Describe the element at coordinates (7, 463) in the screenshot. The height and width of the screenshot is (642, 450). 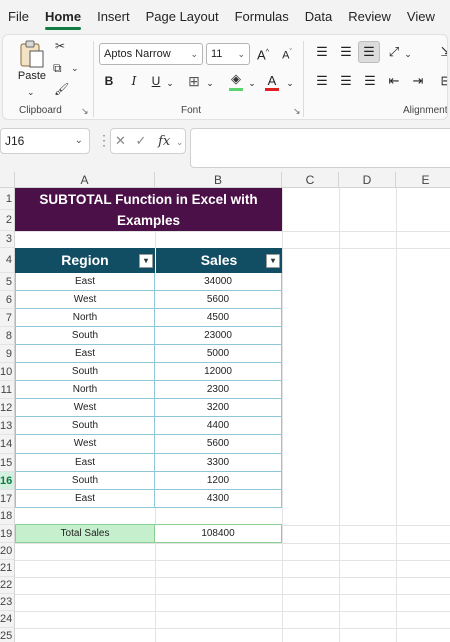
I see `row-header: 15` at that location.